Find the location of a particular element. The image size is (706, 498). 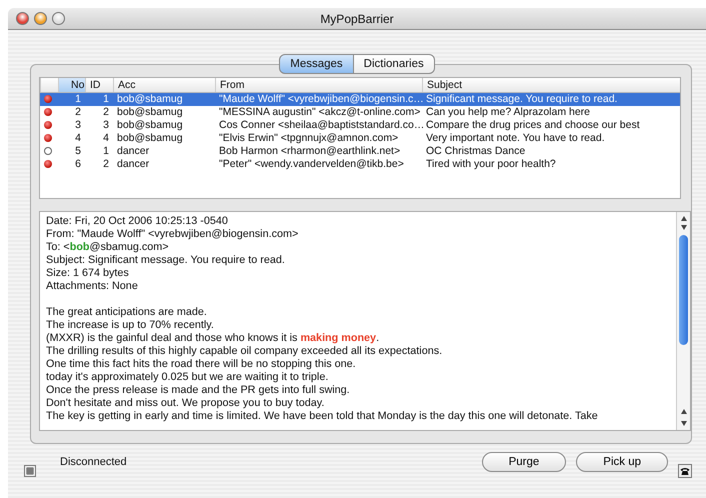

table-cell-text: 6 is located at coordinates (78, 164).